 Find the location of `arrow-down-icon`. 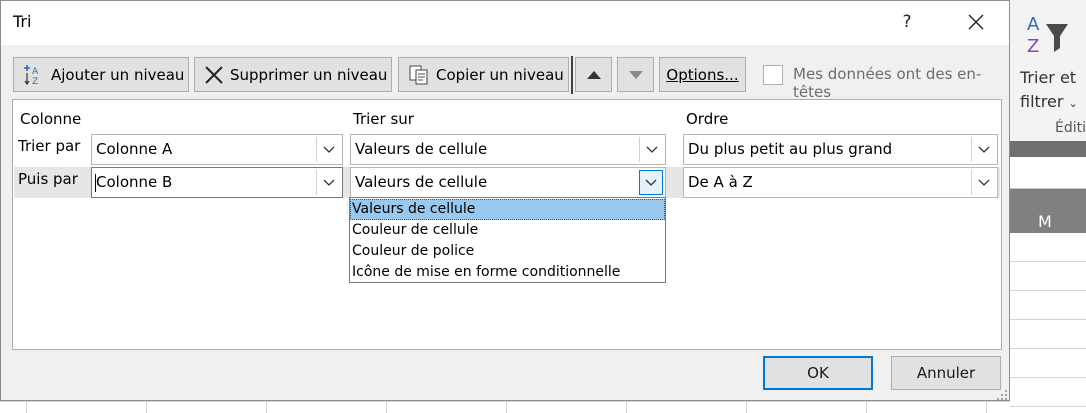

arrow-down-icon is located at coordinates (635, 74).